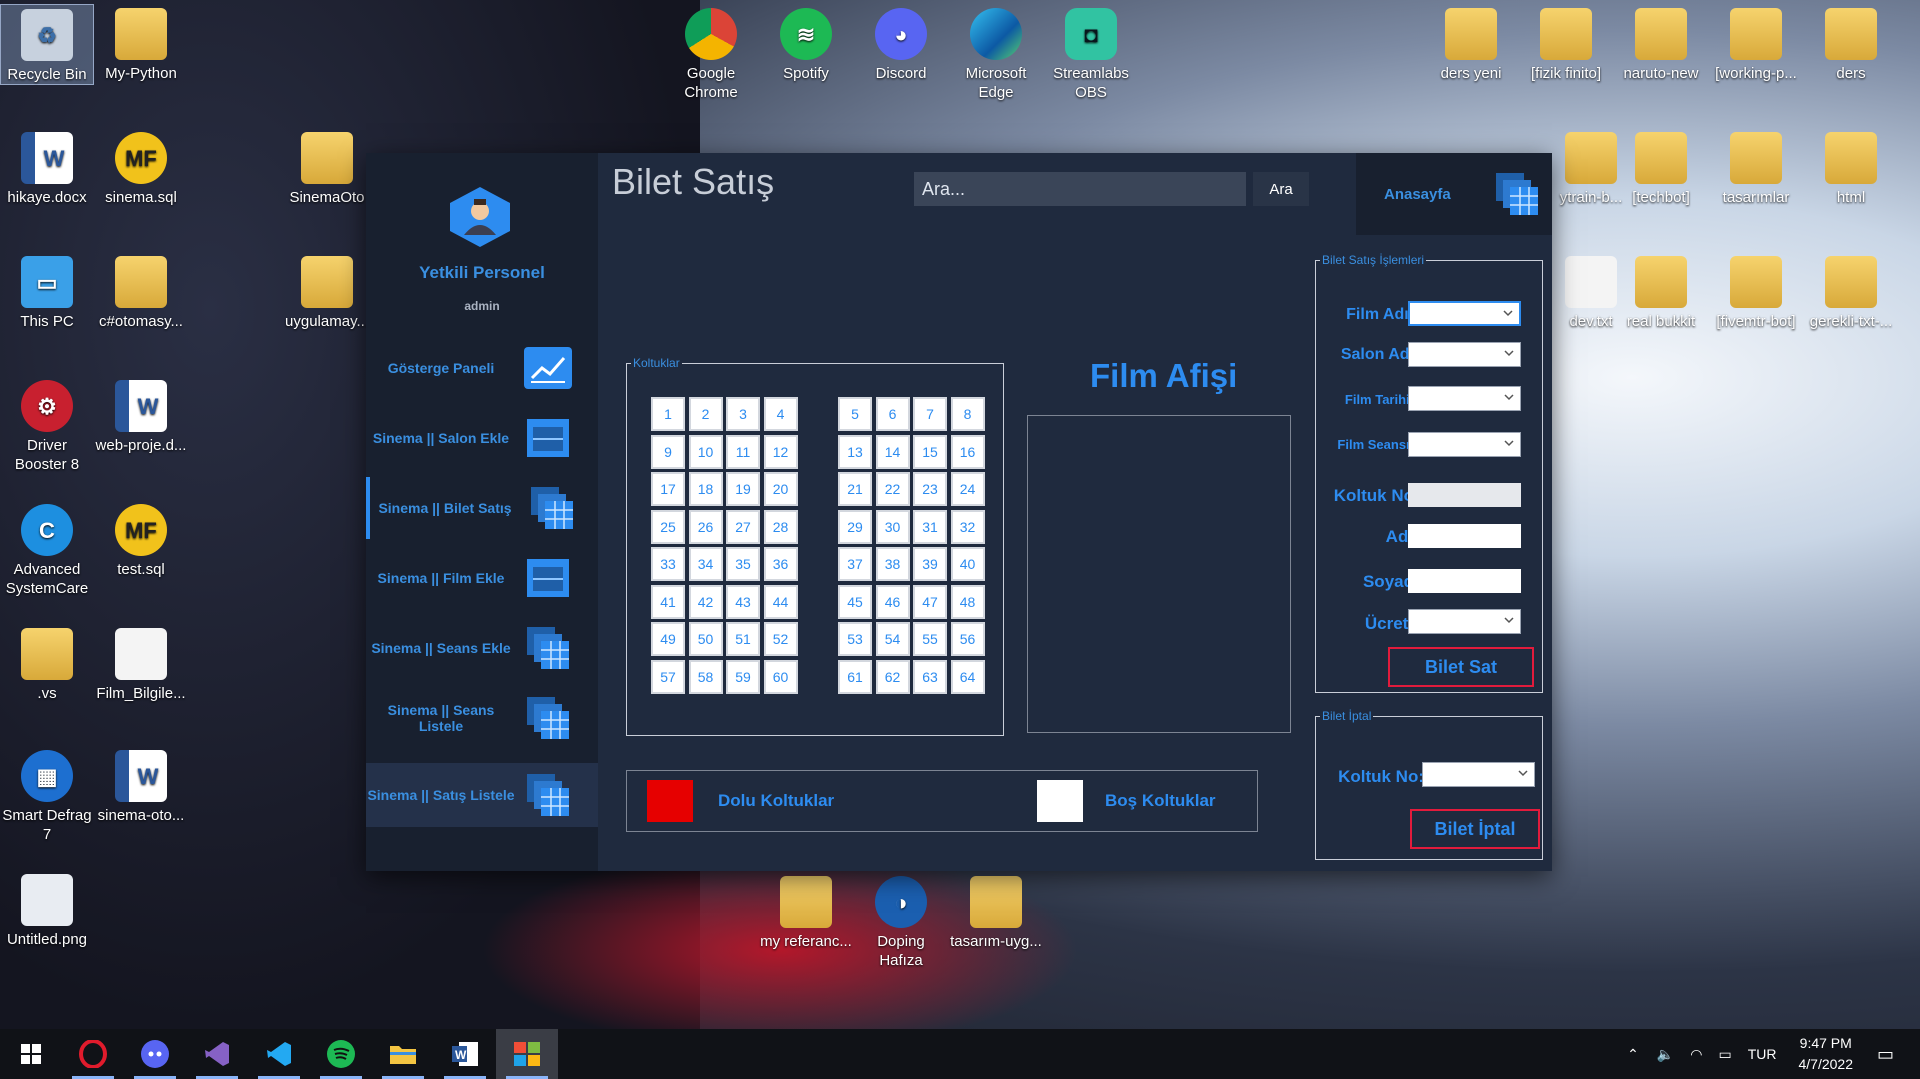 The image size is (1920, 1079). Describe the element at coordinates (967, 451) in the screenshot. I see `seat-button-16: 16` at that location.